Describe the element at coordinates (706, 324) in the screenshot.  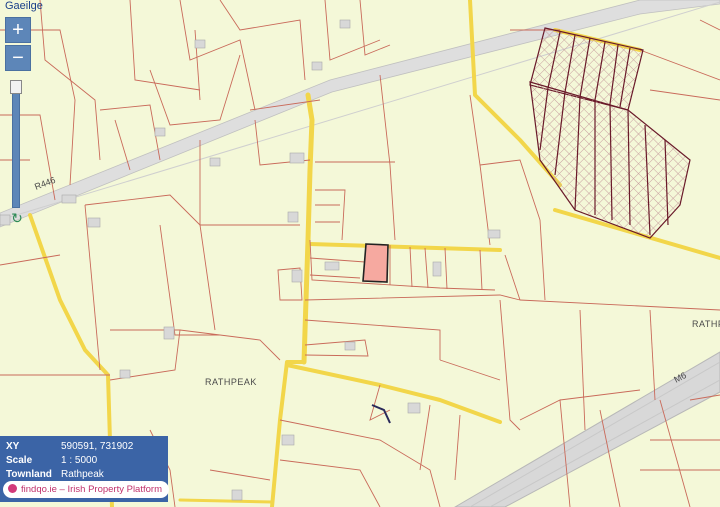
I see `townland-label-rathpeak-edge: RATHPE` at that location.